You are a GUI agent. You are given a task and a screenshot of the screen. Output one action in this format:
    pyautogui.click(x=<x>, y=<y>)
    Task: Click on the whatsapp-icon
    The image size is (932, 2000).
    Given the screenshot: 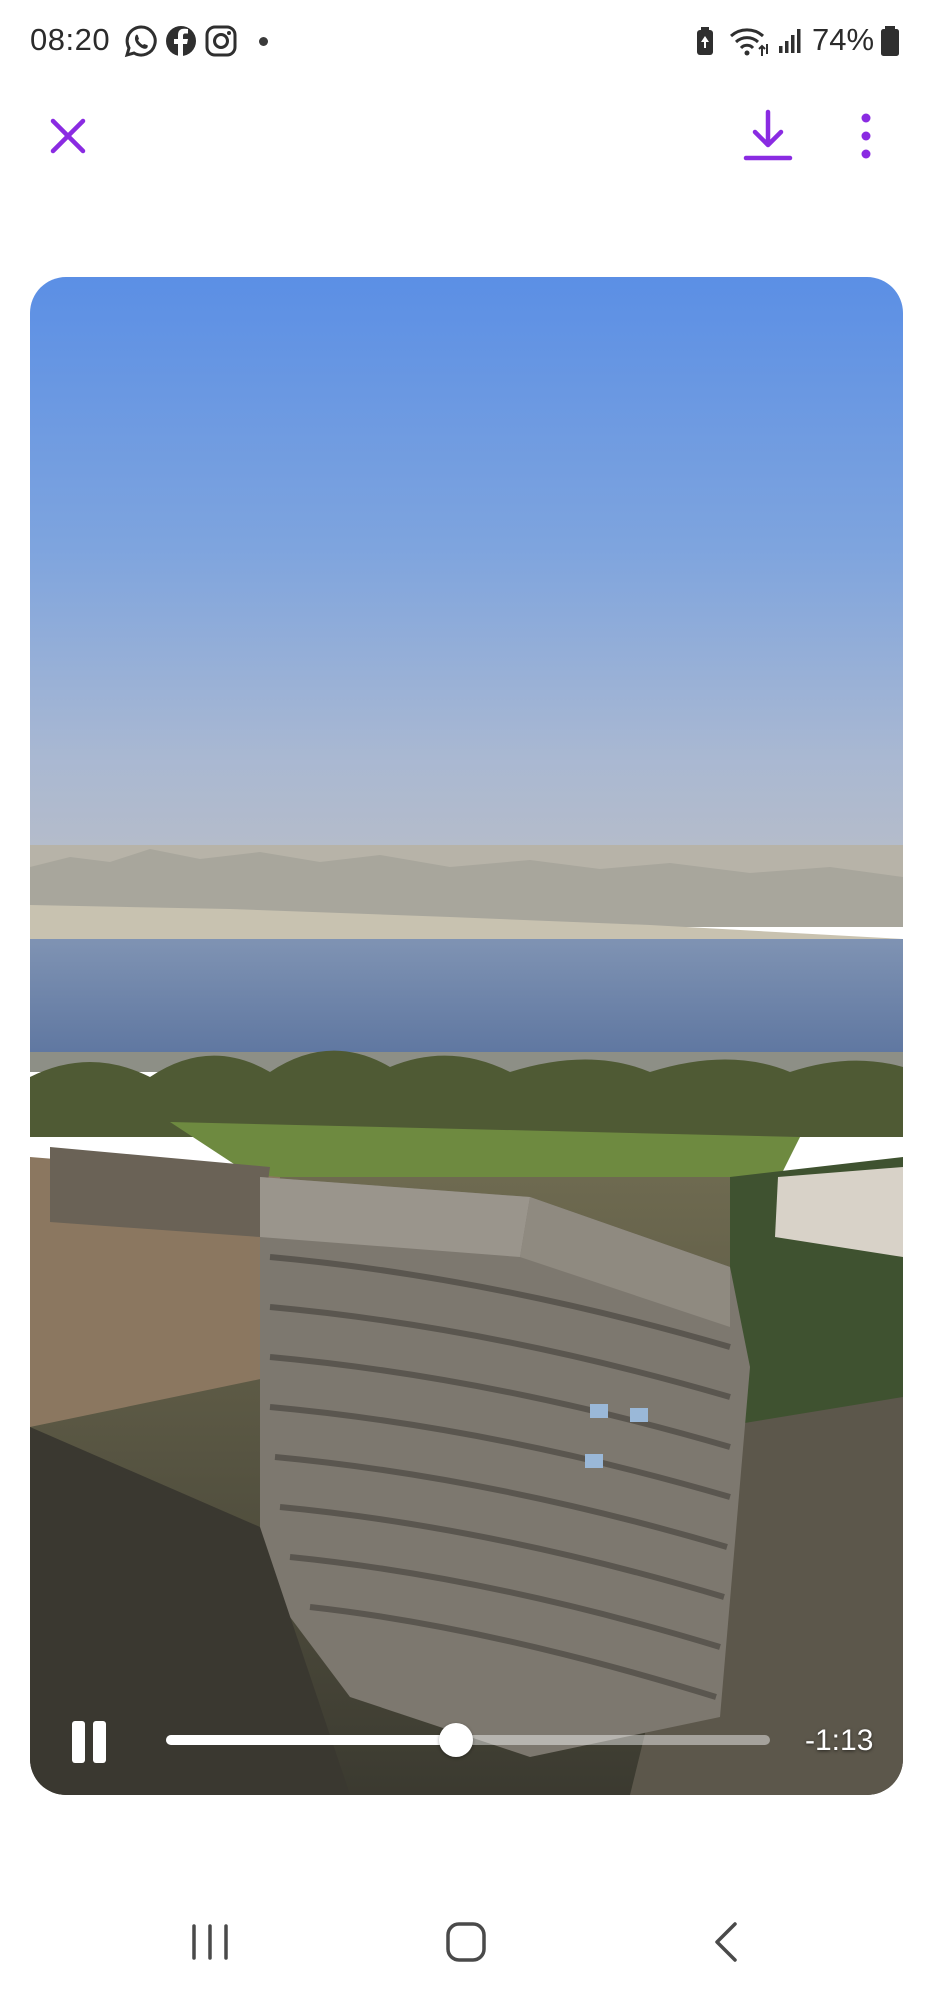 What is the action you would take?
    pyautogui.click(x=140, y=41)
    